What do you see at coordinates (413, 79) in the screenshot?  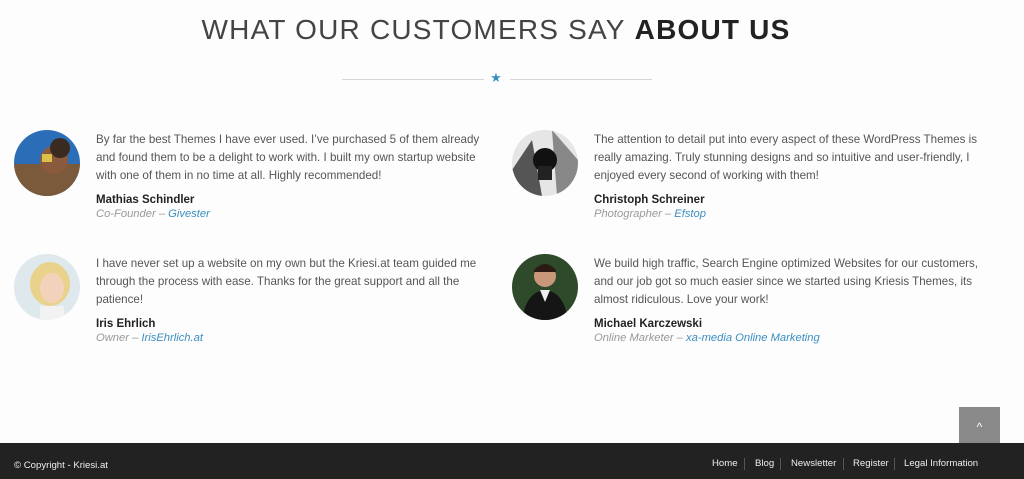 I see `divider-left` at bounding box center [413, 79].